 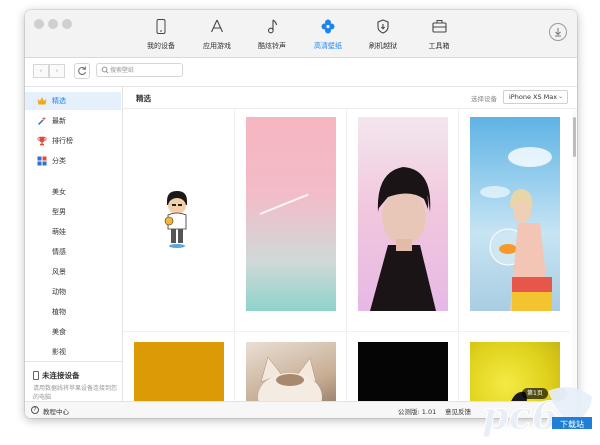 I want to click on chevron-left-icon: ‹, so click(x=41, y=70).